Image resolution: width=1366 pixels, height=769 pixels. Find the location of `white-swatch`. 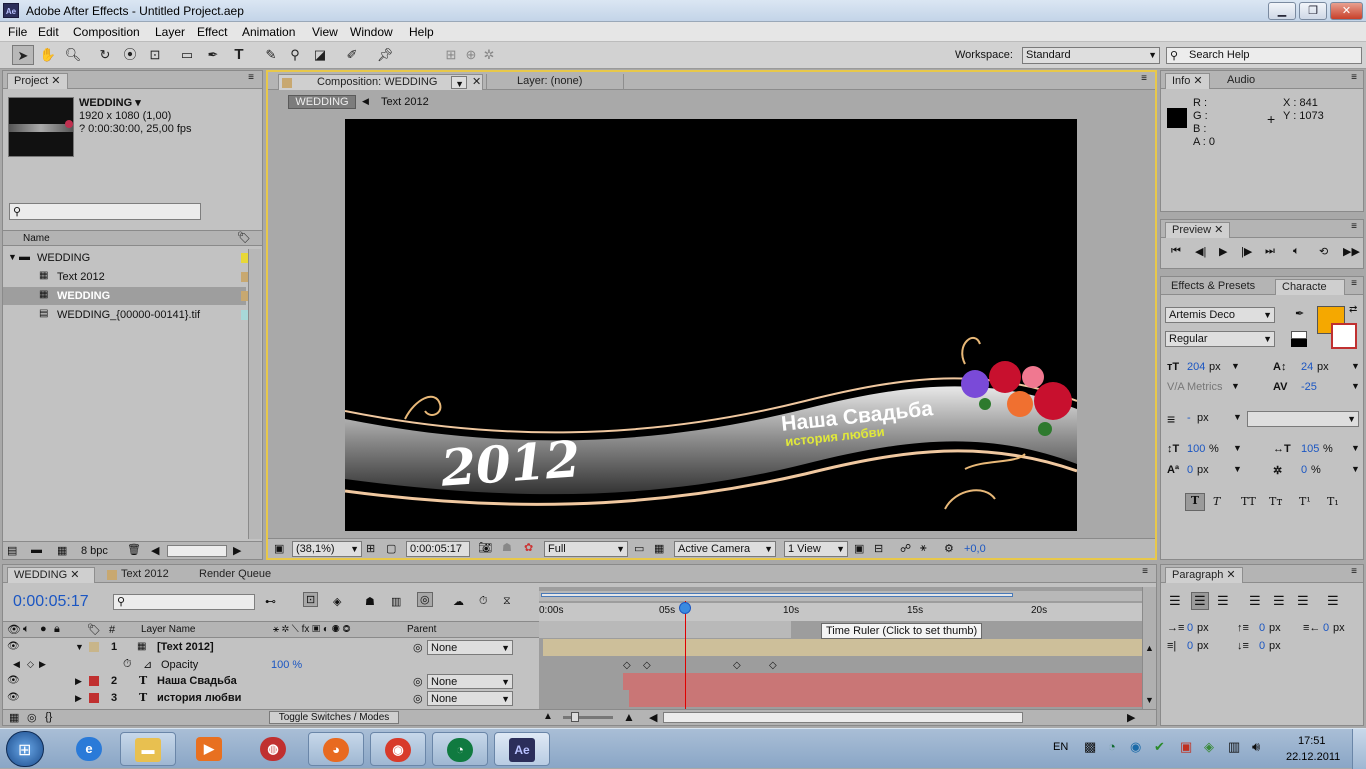

white-swatch is located at coordinates (1299, 335).